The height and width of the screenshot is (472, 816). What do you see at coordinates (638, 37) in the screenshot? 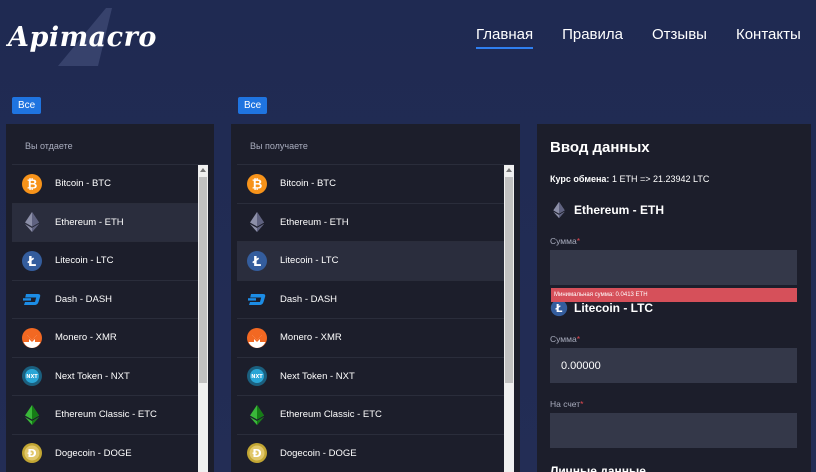
I see `main-nav: Главная Правила Отзывы Контакты` at bounding box center [638, 37].